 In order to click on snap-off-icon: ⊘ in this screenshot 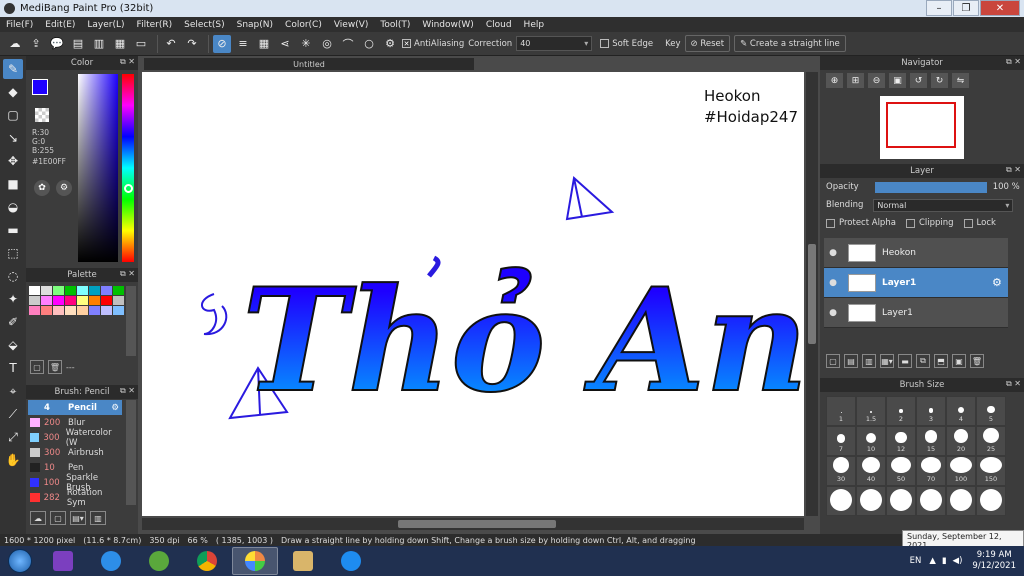, I will do `click(222, 43)`.